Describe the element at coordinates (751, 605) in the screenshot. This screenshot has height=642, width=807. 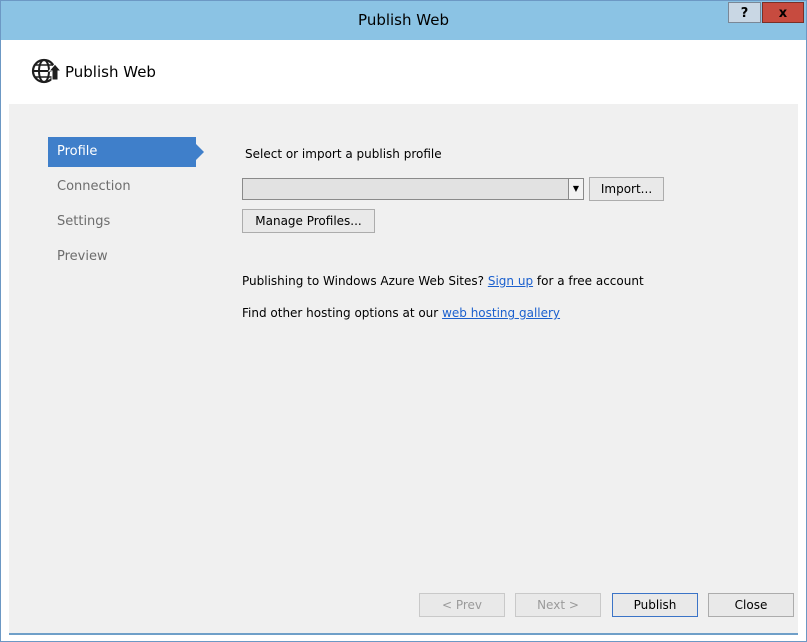
I see `close-button: Close` at that location.